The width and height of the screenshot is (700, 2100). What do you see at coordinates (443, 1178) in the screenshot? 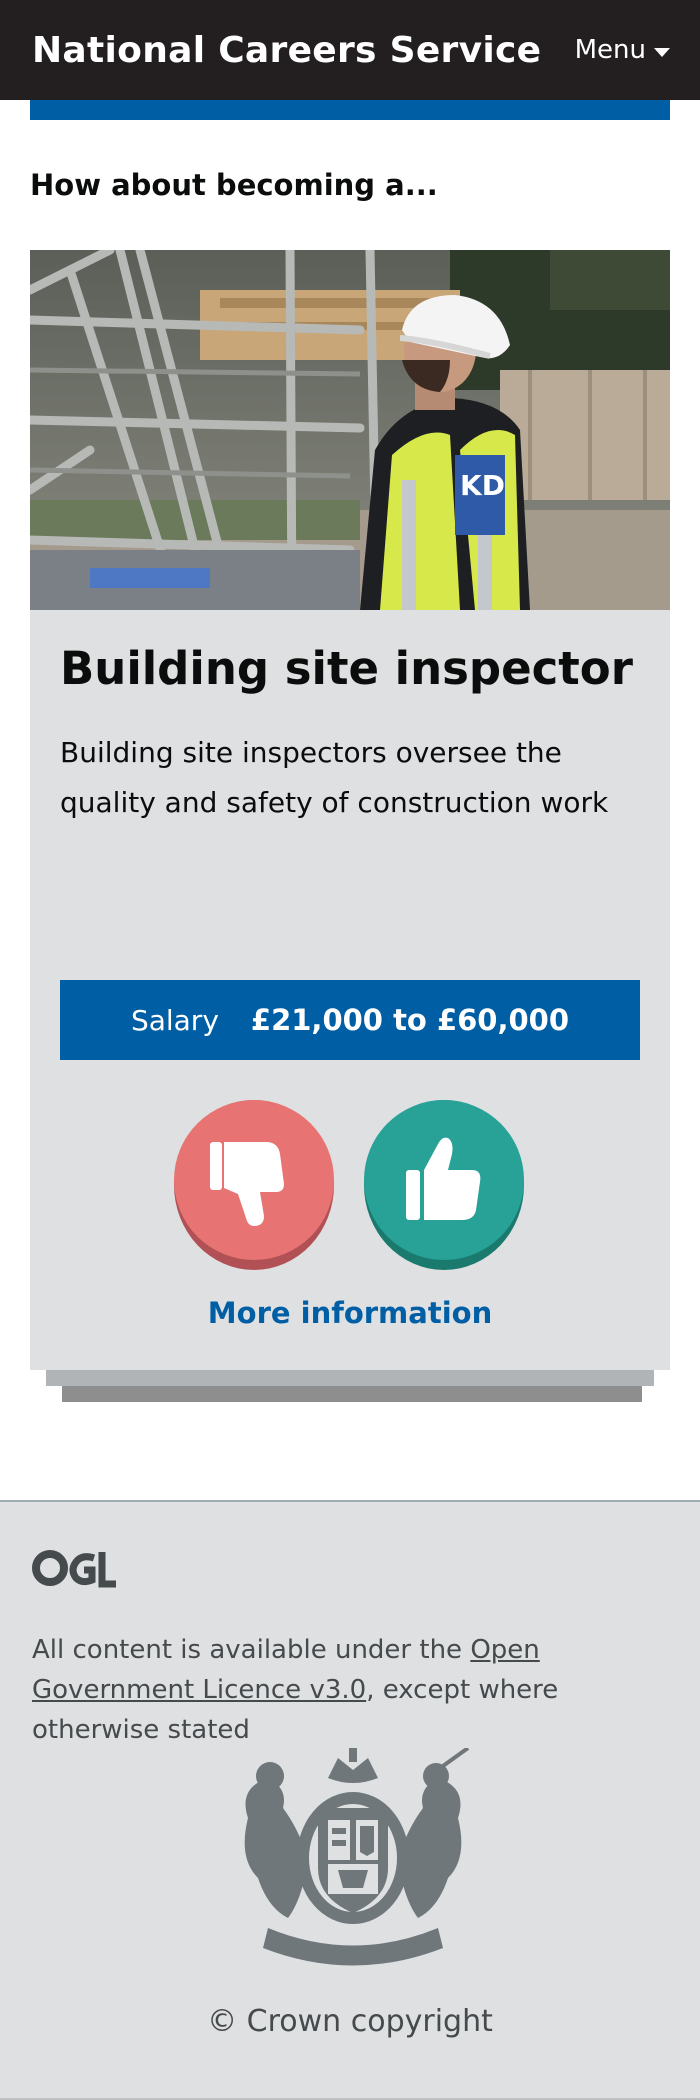
I see `thumbs-up-icon` at bounding box center [443, 1178].